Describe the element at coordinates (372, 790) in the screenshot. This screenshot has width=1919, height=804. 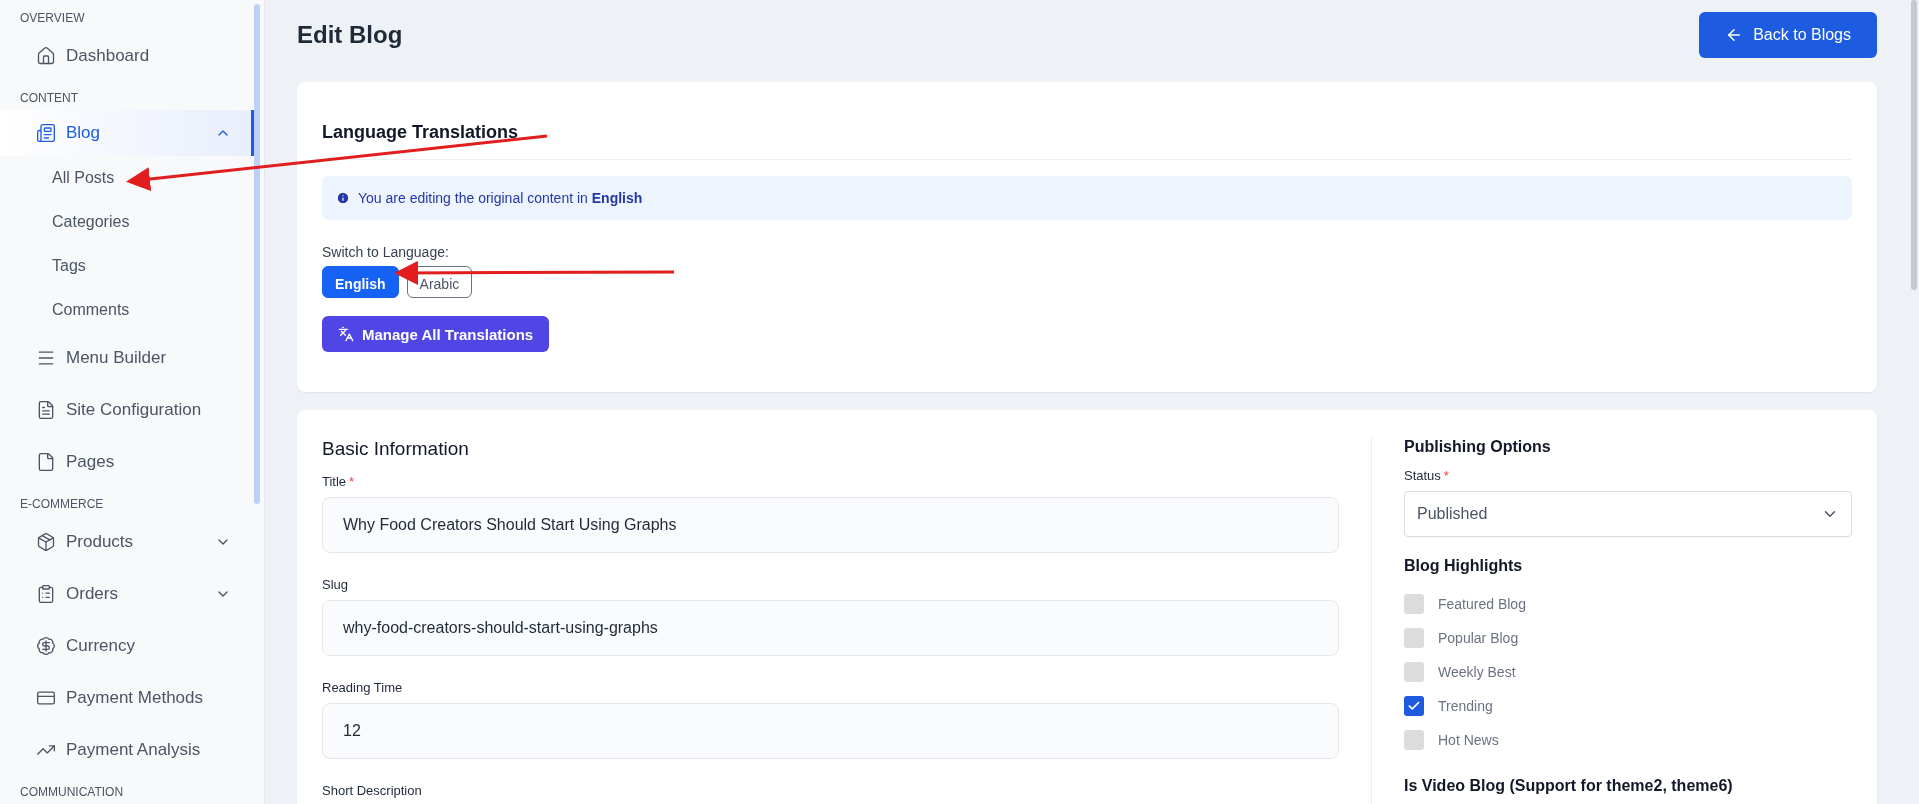
I see `field-label: Short Description` at that location.